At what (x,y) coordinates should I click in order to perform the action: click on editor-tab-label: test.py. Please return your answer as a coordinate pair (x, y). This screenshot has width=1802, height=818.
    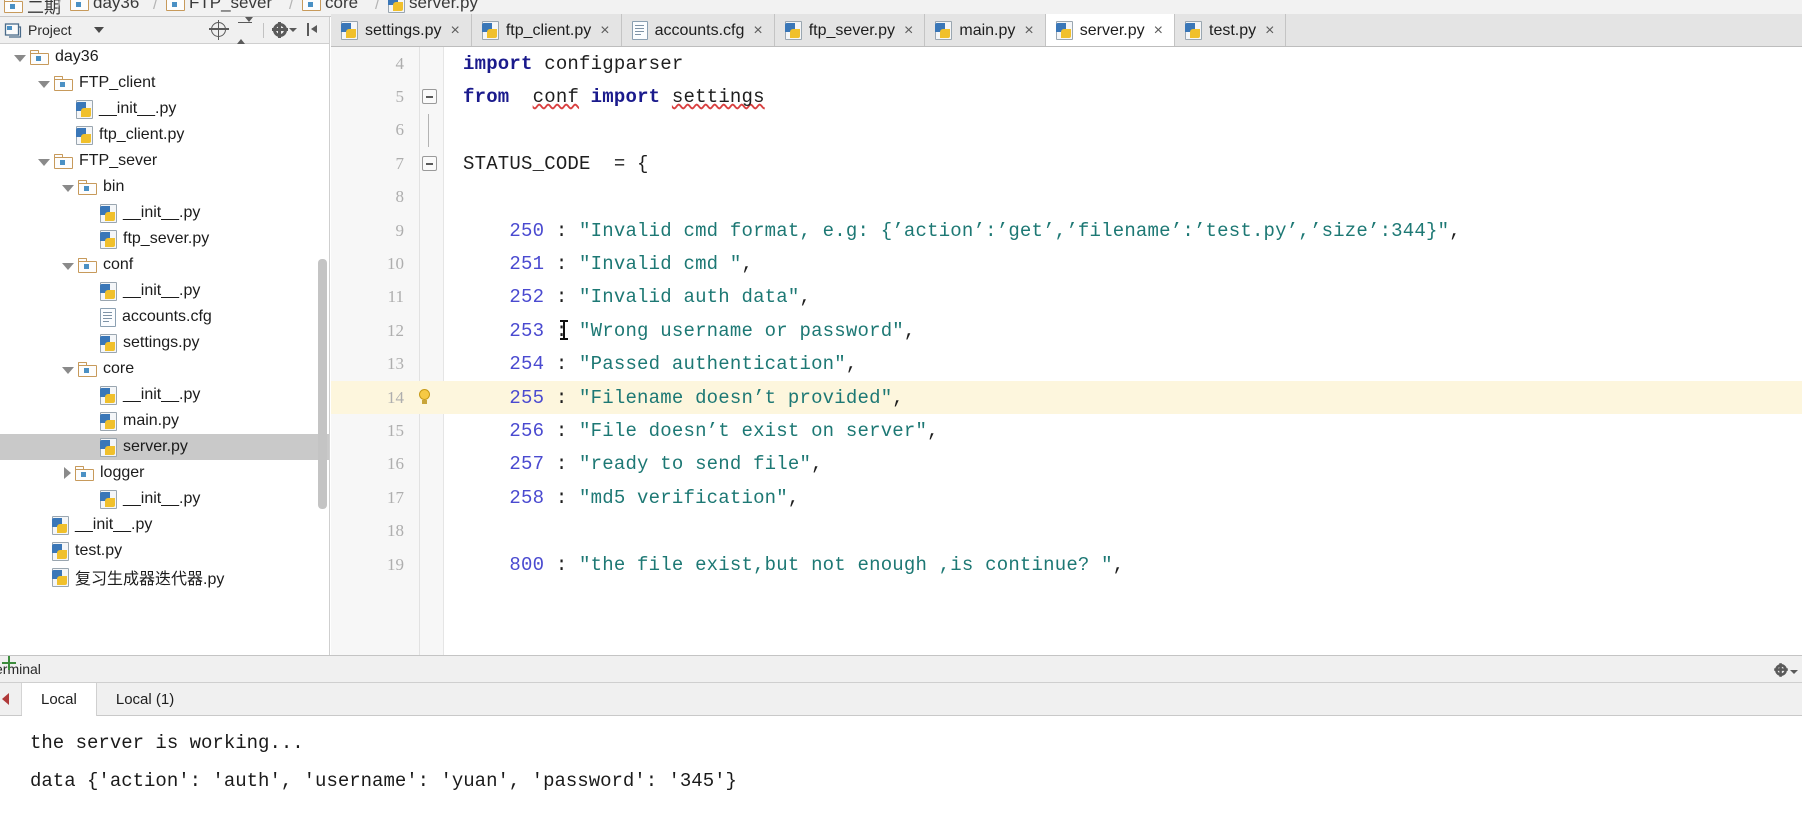
    Looking at the image, I should click on (1233, 30).